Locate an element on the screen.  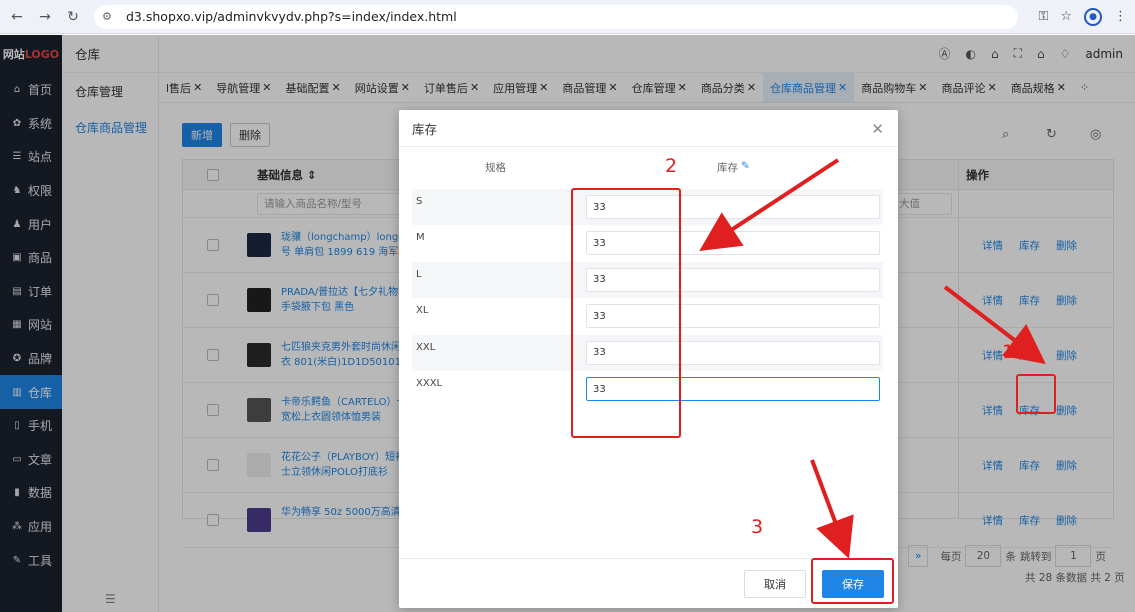
spec-label: L is located at coordinates (419, 274).